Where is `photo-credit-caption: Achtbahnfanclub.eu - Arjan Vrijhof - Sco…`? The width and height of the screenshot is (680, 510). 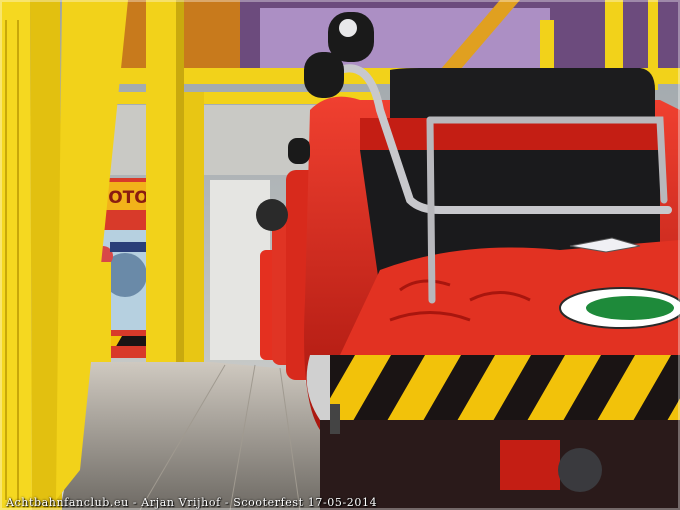
photo-credit-caption: Achtbahnfanclub.eu - Arjan Vrijhof - Sco… is located at coordinates (192, 502).